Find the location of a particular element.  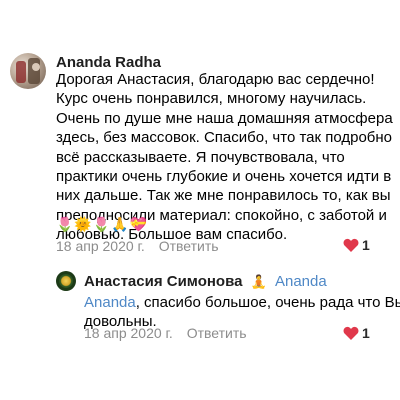

comment-date: 18 апр 2020 г. is located at coordinates (100, 246).